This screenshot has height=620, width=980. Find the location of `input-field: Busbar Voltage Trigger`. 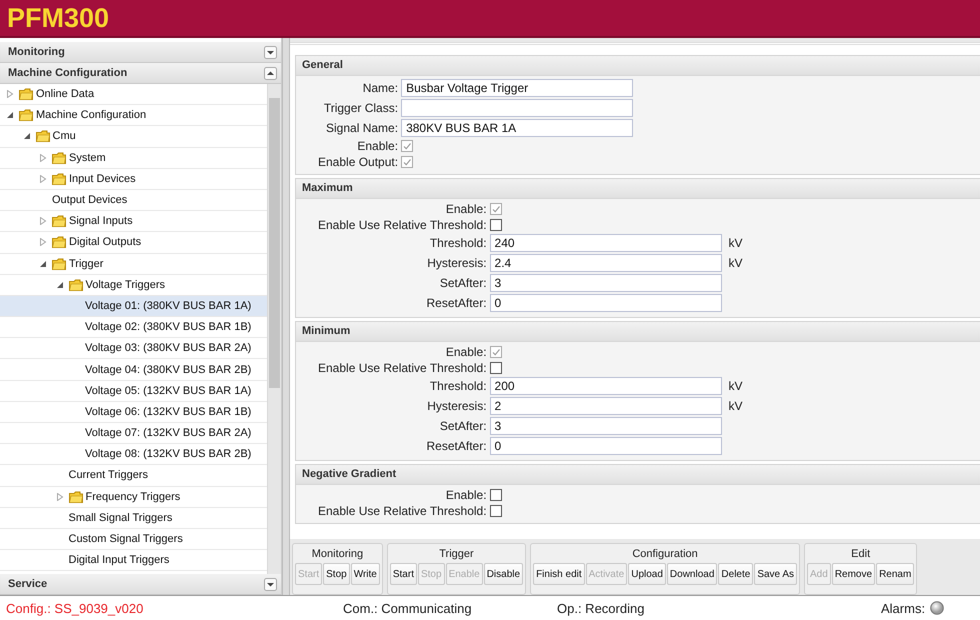

input-field: Busbar Voltage Trigger is located at coordinates (517, 88).